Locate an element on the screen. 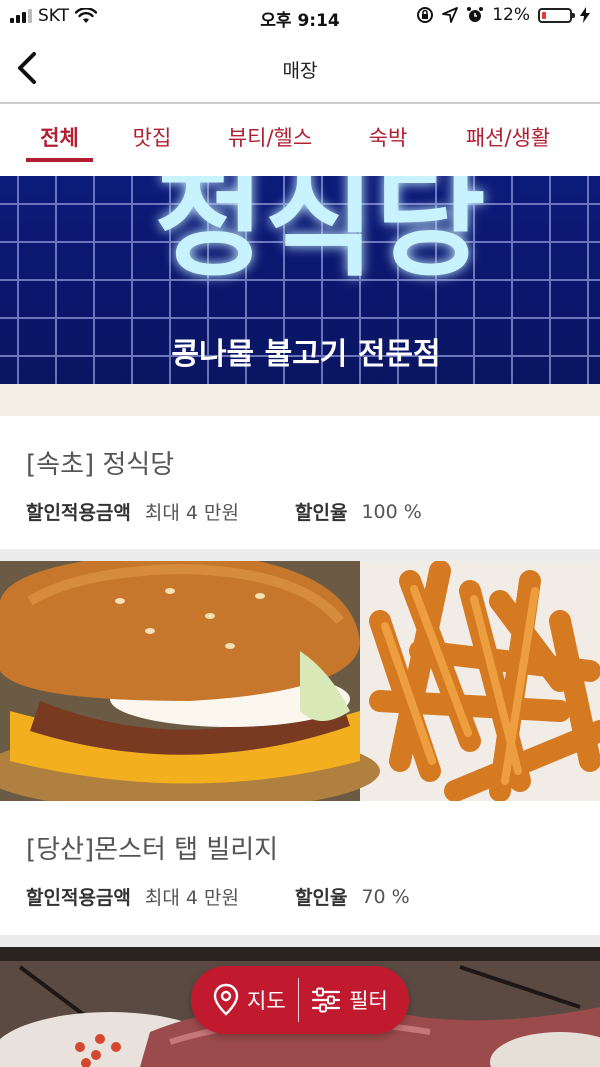 This screenshot has width=600, height=1067. tab-fashion-life: 패션/생활 is located at coordinates (508, 137).